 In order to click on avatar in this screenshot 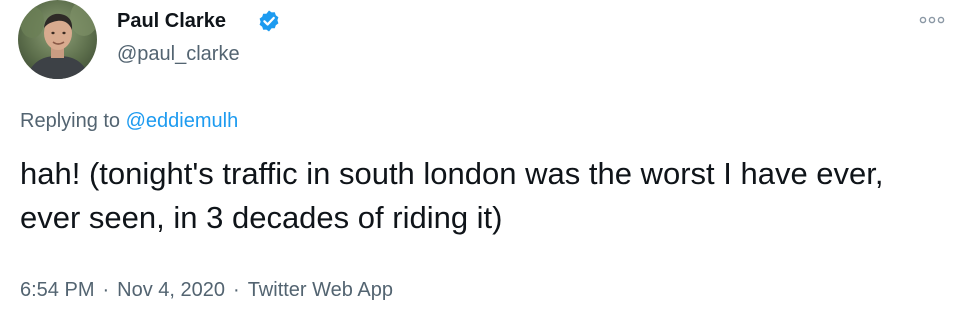, I will do `click(57, 39)`.